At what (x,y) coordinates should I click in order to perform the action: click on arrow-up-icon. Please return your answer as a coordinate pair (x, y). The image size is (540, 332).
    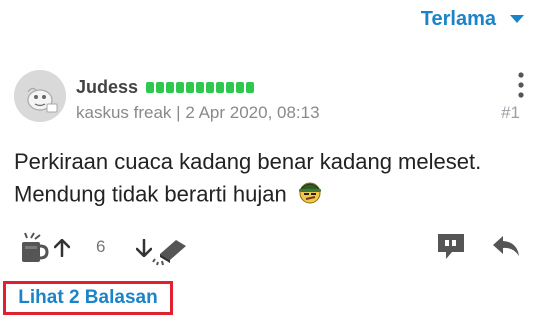
    Looking at the image, I should click on (62, 248).